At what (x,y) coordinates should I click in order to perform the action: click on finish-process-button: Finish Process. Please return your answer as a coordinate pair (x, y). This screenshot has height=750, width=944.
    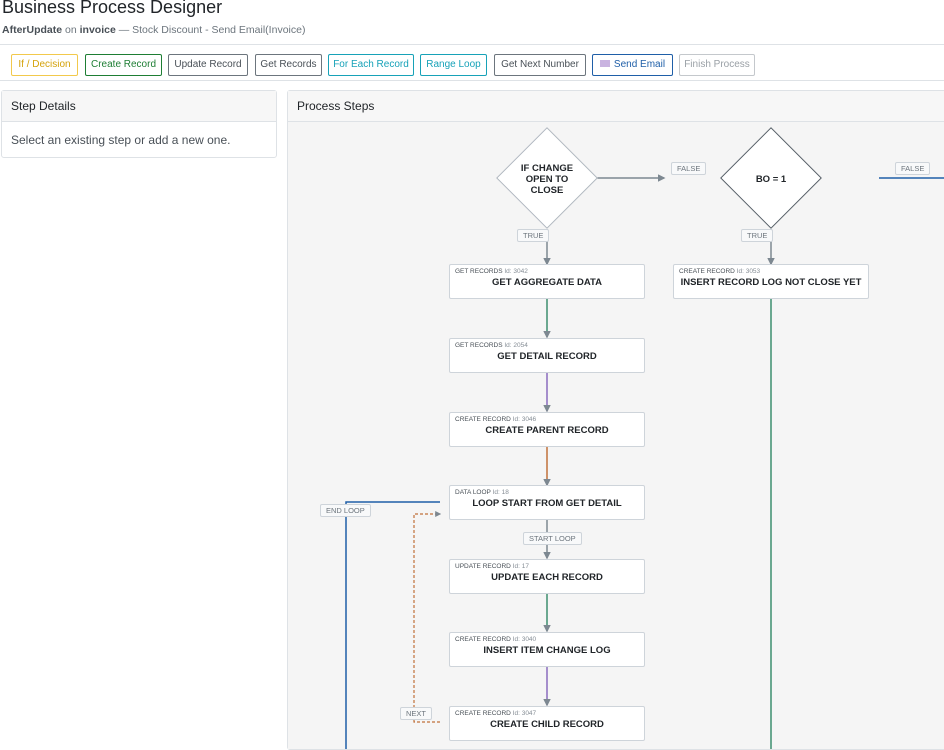
    Looking at the image, I should click on (717, 65).